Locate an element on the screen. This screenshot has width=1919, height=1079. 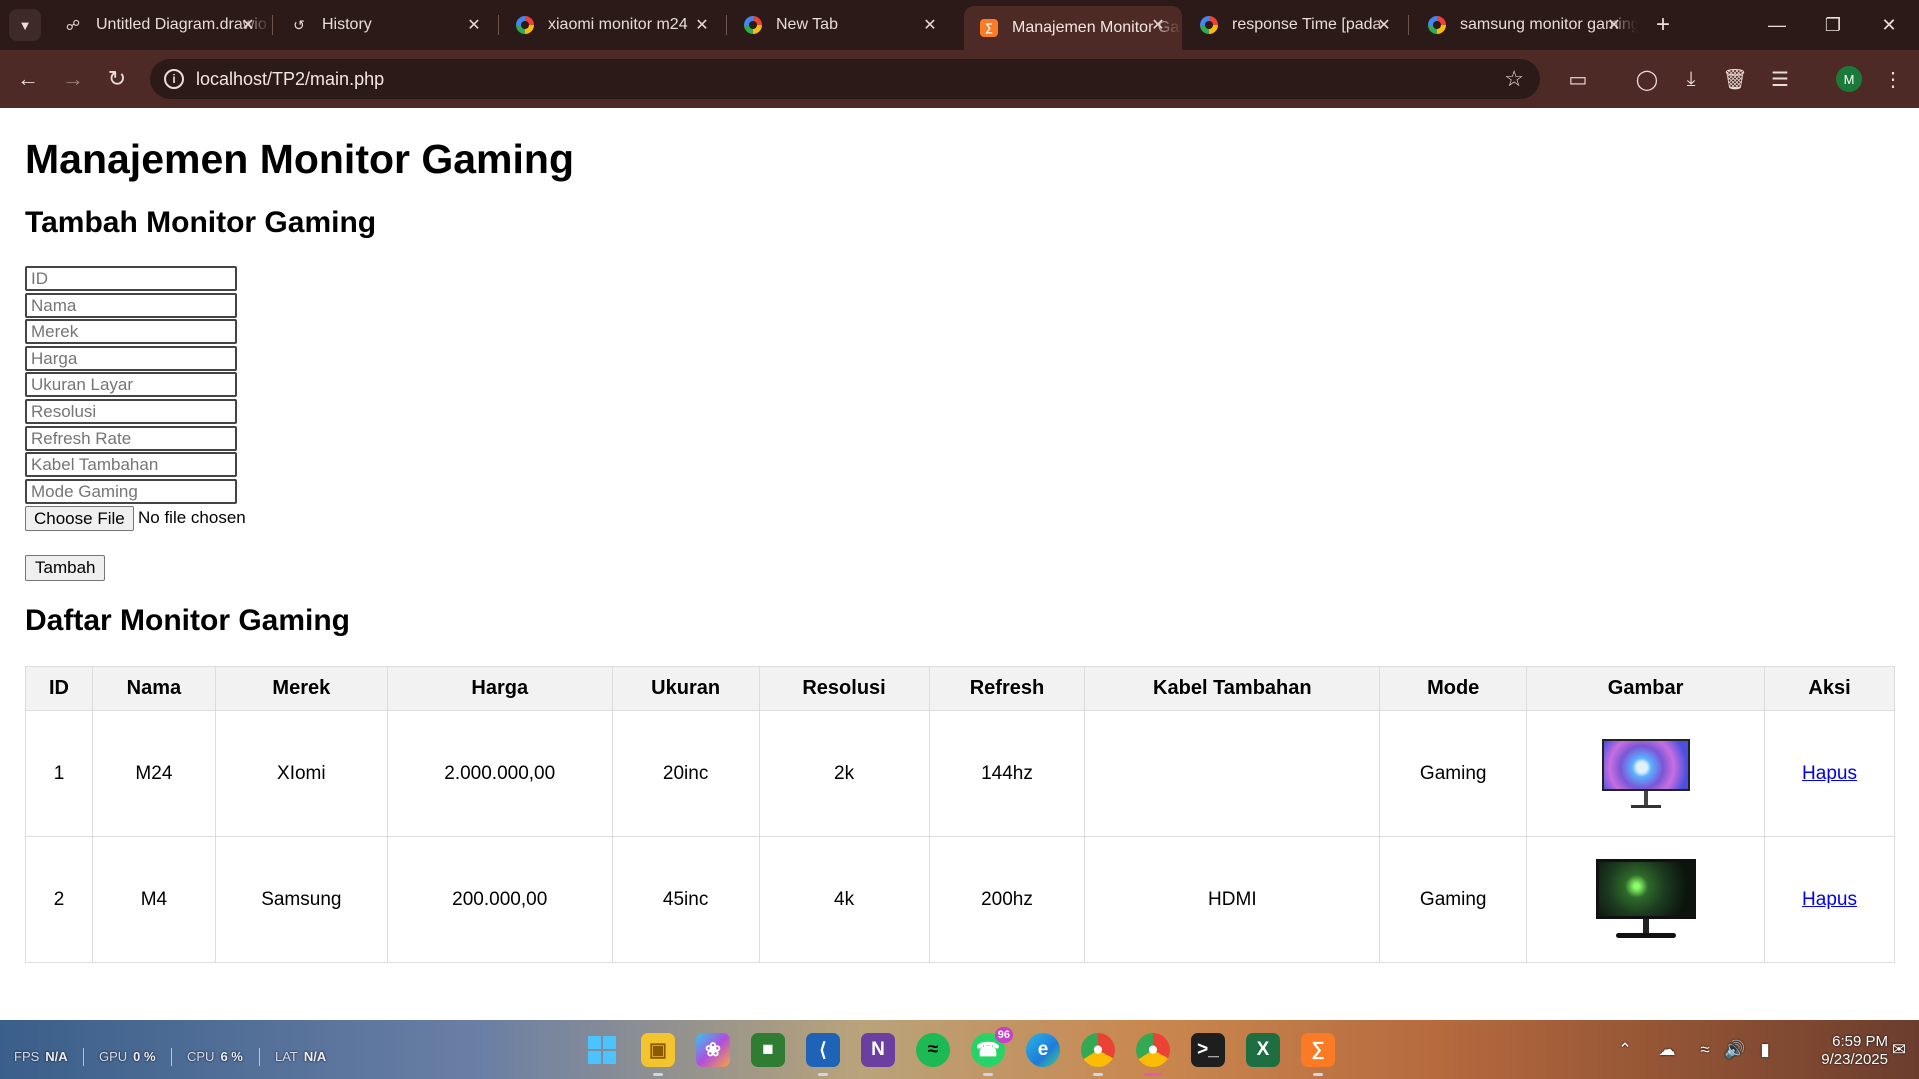
notification-icon: ✉ is located at coordinates (1899, 1050).